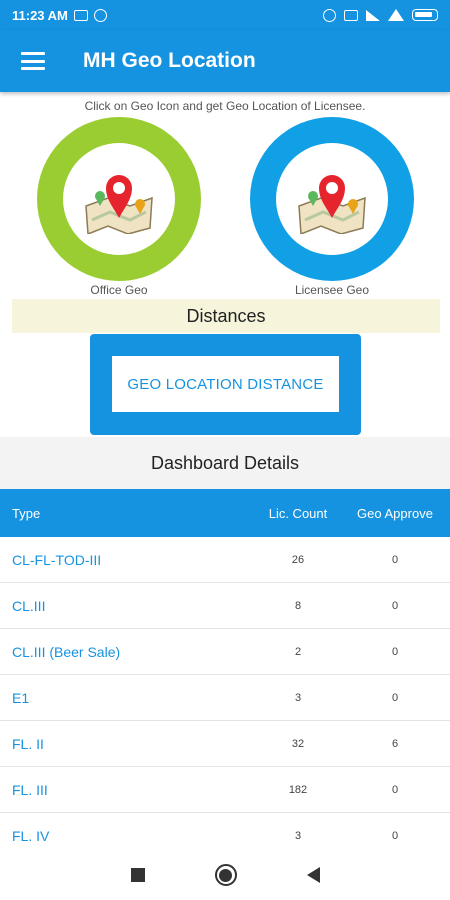 This screenshot has width=450, height=900. I want to click on licensee-geo-inner, so click(332, 199).